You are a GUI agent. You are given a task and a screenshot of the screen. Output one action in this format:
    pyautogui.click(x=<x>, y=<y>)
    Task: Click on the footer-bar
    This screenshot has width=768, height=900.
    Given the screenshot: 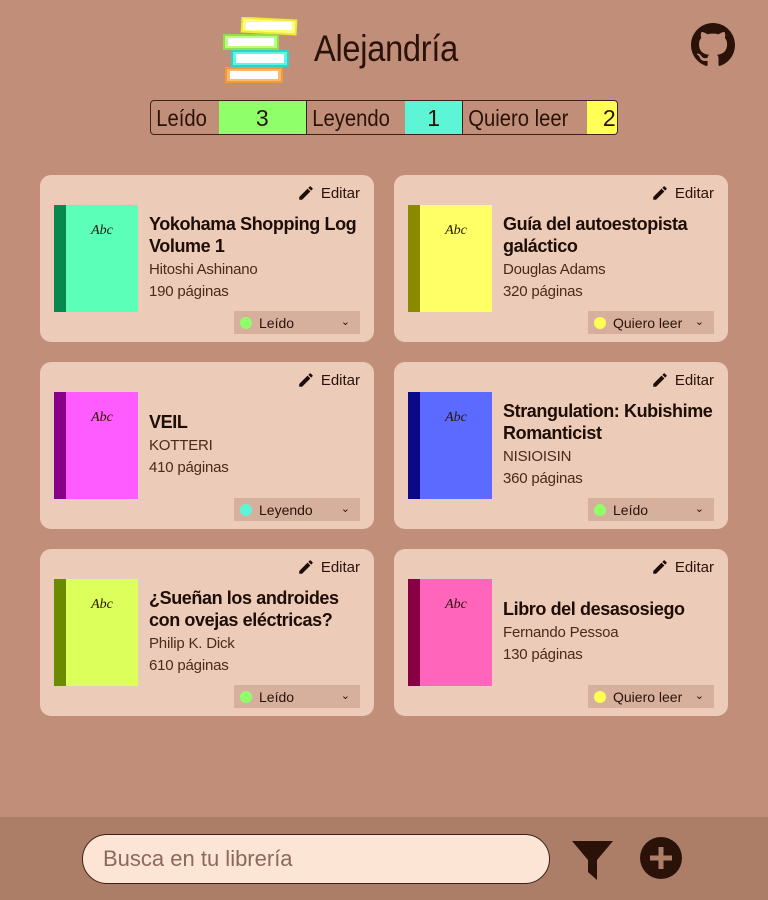 What is the action you would take?
    pyautogui.click(x=384, y=858)
    